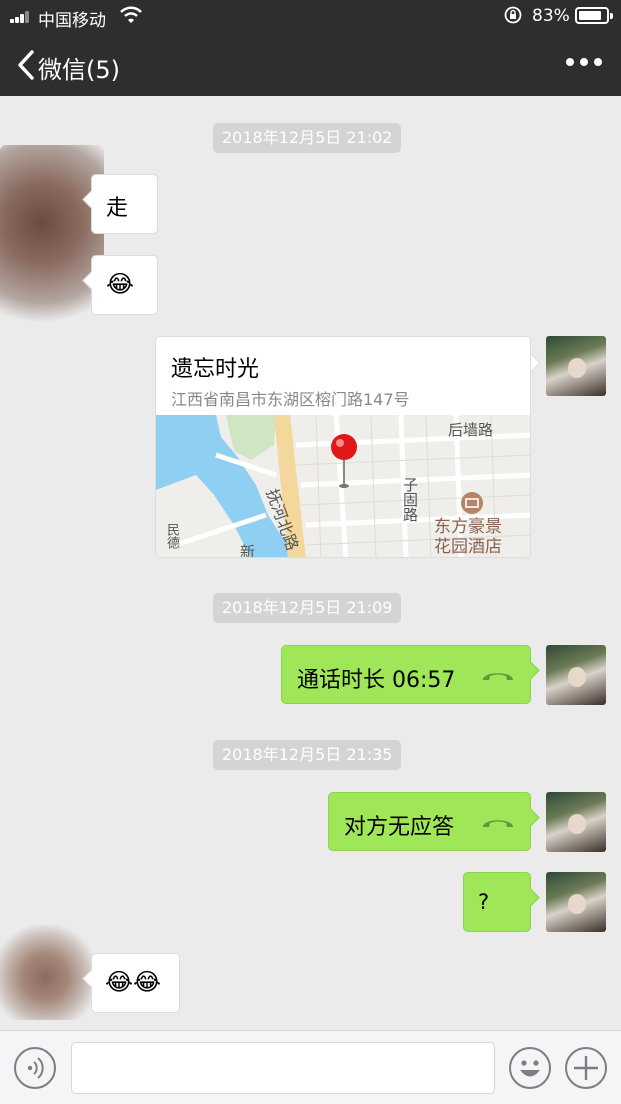  I want to click on incoming-message-bubble: 😂😂, so click(135, 983).